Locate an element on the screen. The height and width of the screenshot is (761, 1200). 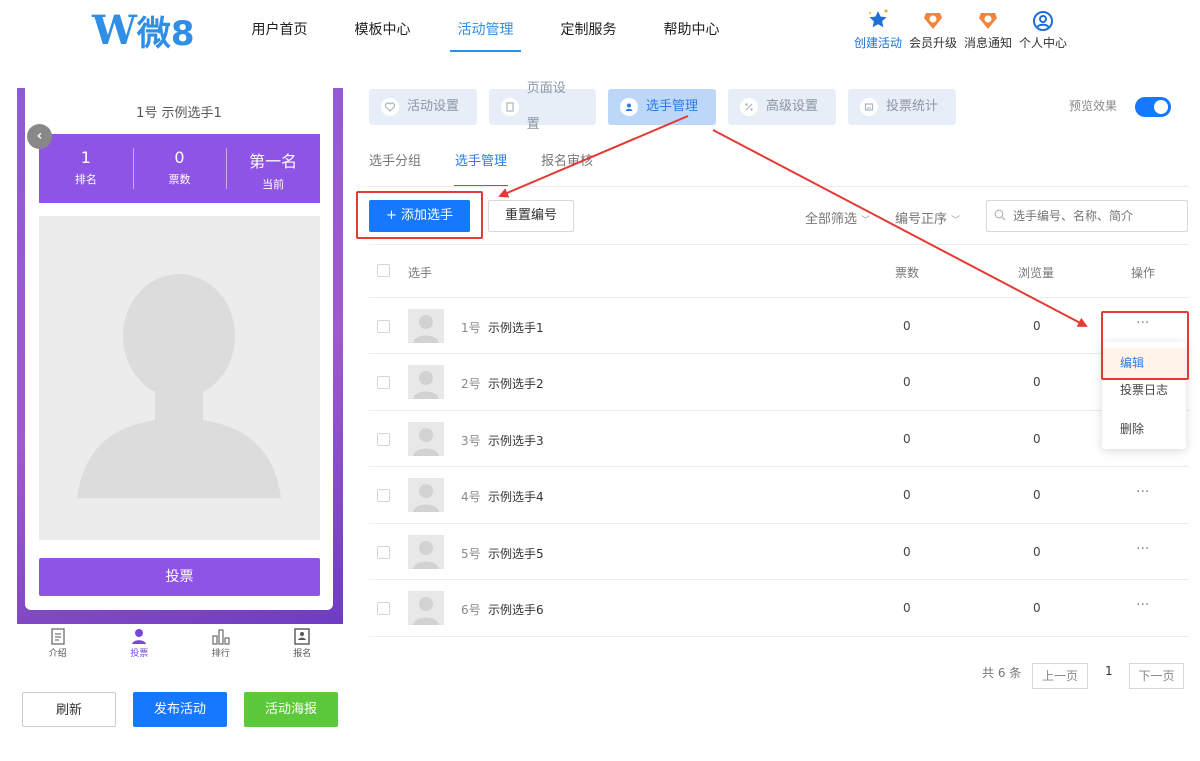
refresh-button: 刷新 is located at coordinates (69, 709).